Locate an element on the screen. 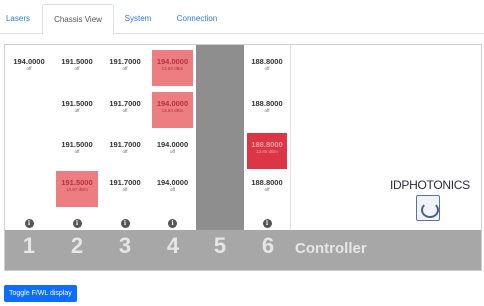  slot-1: 194.0000 off i is located at coordinates (29, 137).